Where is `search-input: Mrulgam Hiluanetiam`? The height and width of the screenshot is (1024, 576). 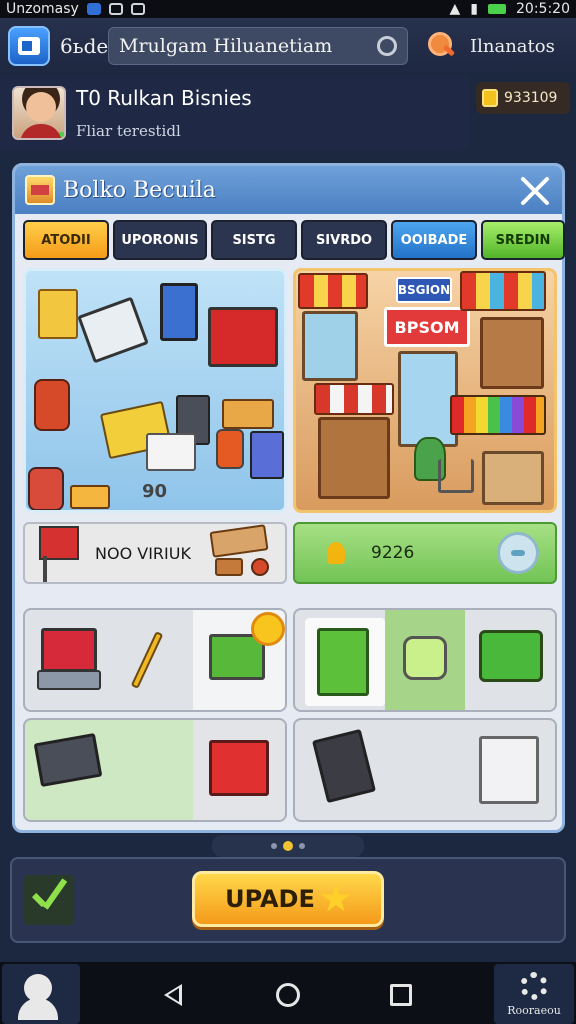 search-input: Mrulgam Hiluanetiam is located at coordinates (258, 46).